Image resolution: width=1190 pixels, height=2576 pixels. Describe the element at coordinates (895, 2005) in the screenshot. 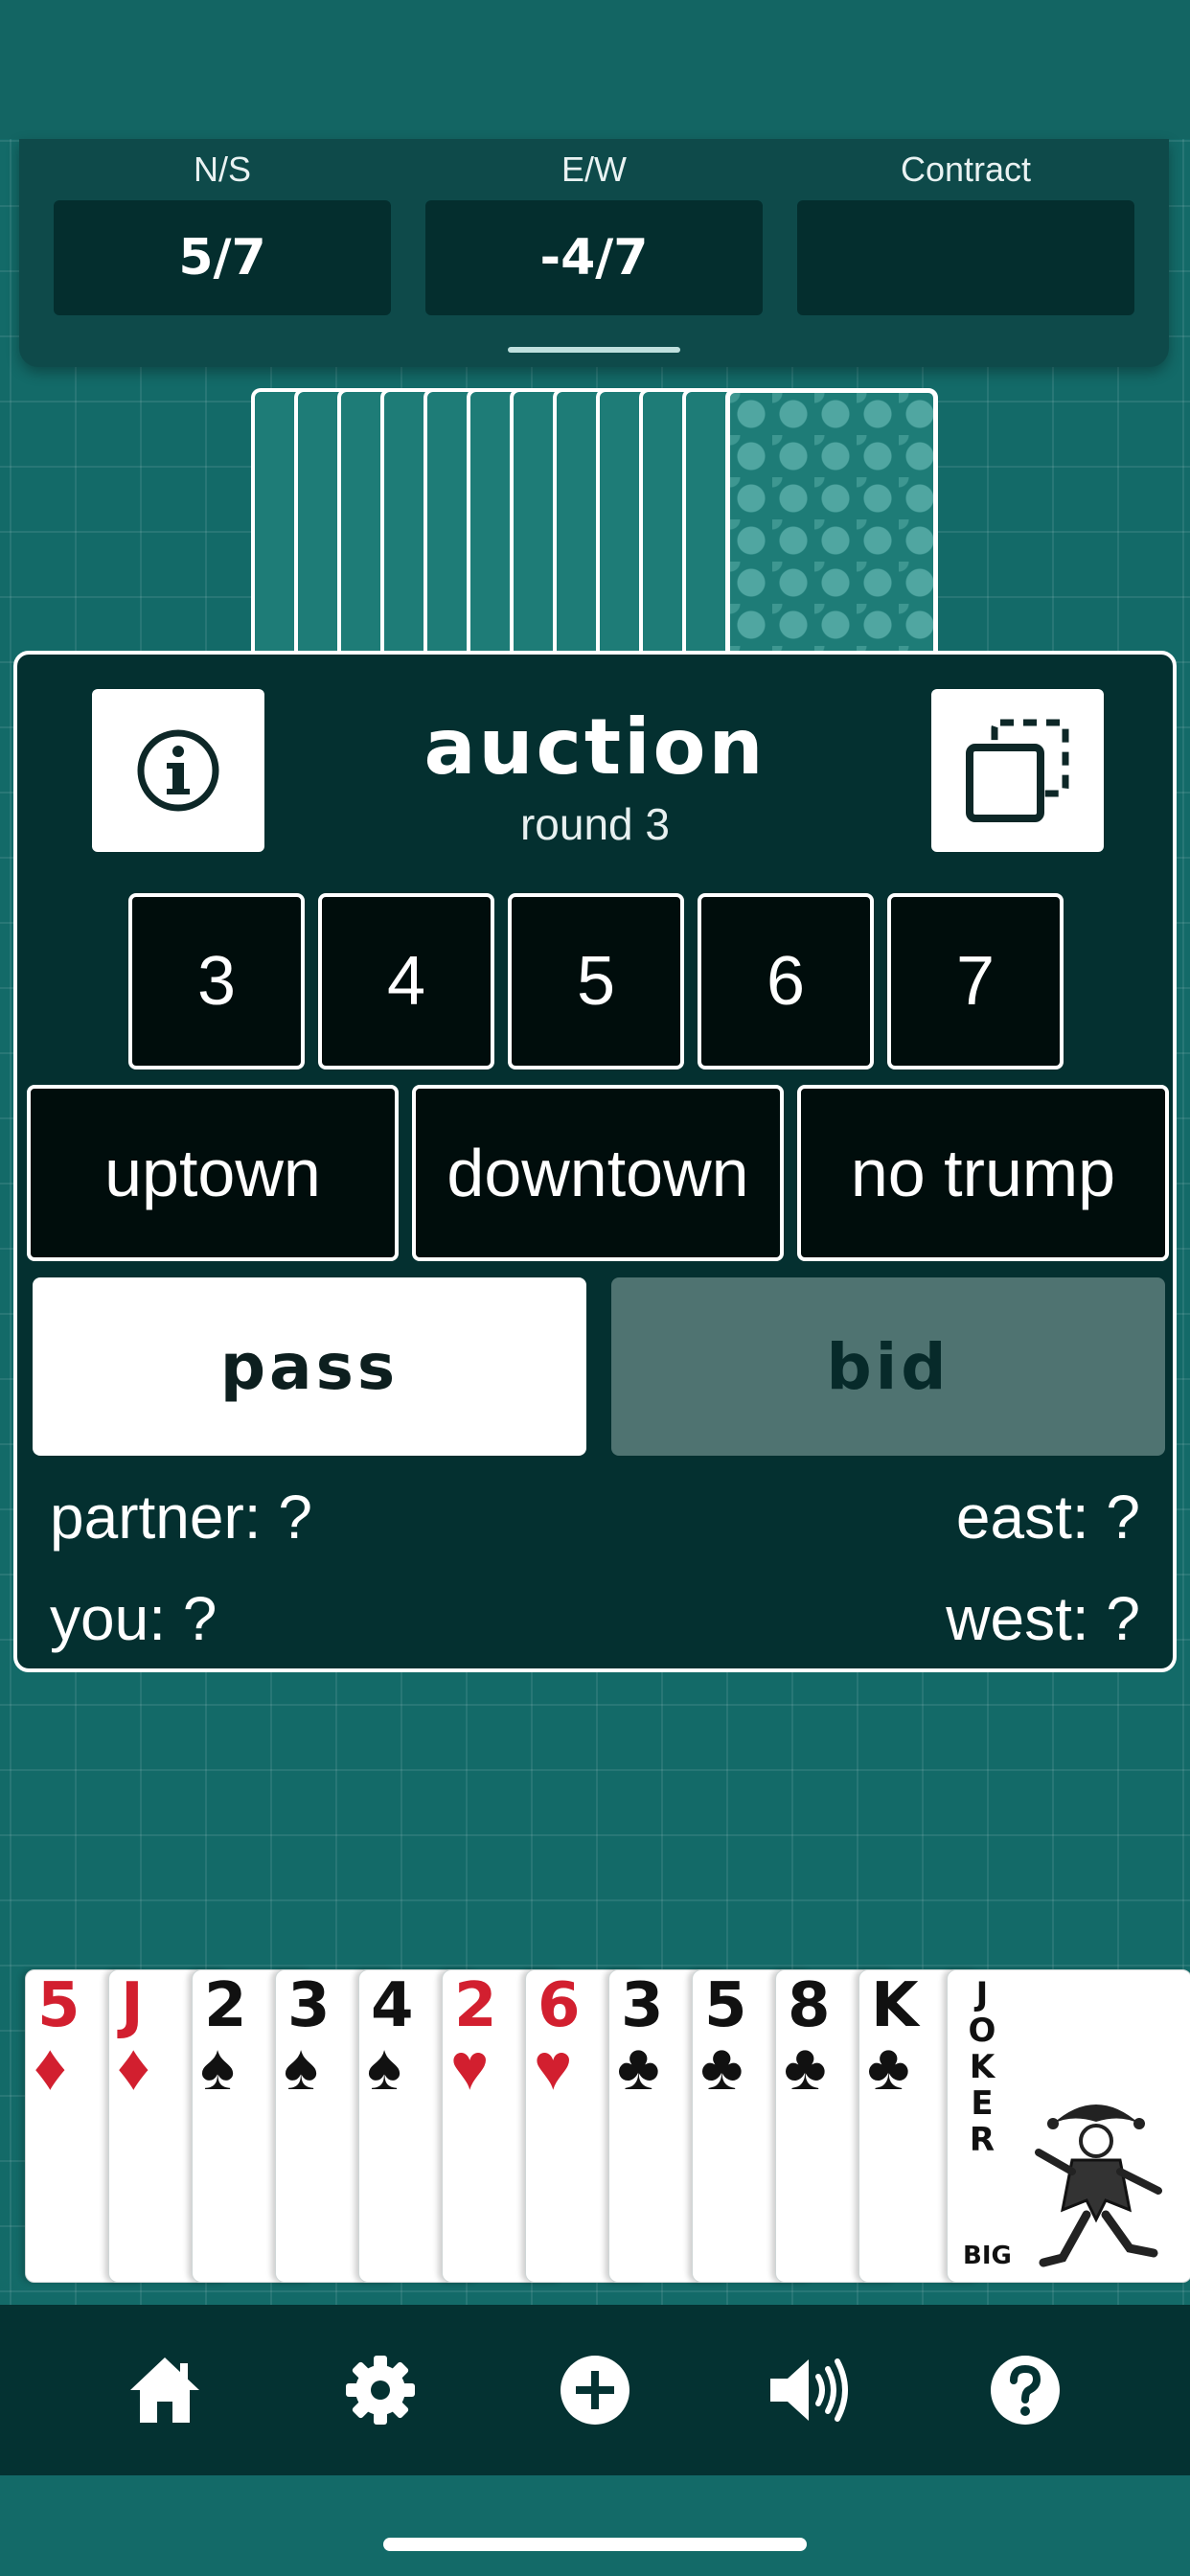

I see `card-rank: K` at that location.